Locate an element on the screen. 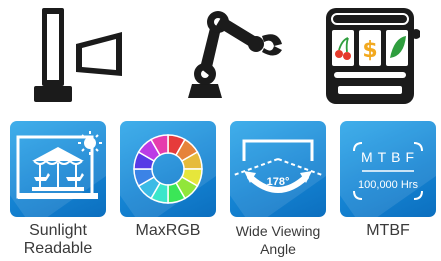  caption-line: Wide Viewing is located at coordinates (278, 231).